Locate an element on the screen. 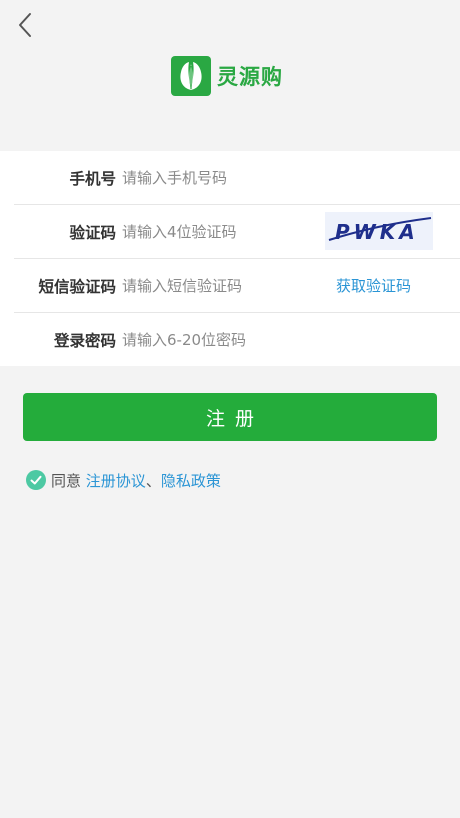 The height and width of the screenshot is (818, 460). chevron-left-icon is located at coordinates (25, 27).